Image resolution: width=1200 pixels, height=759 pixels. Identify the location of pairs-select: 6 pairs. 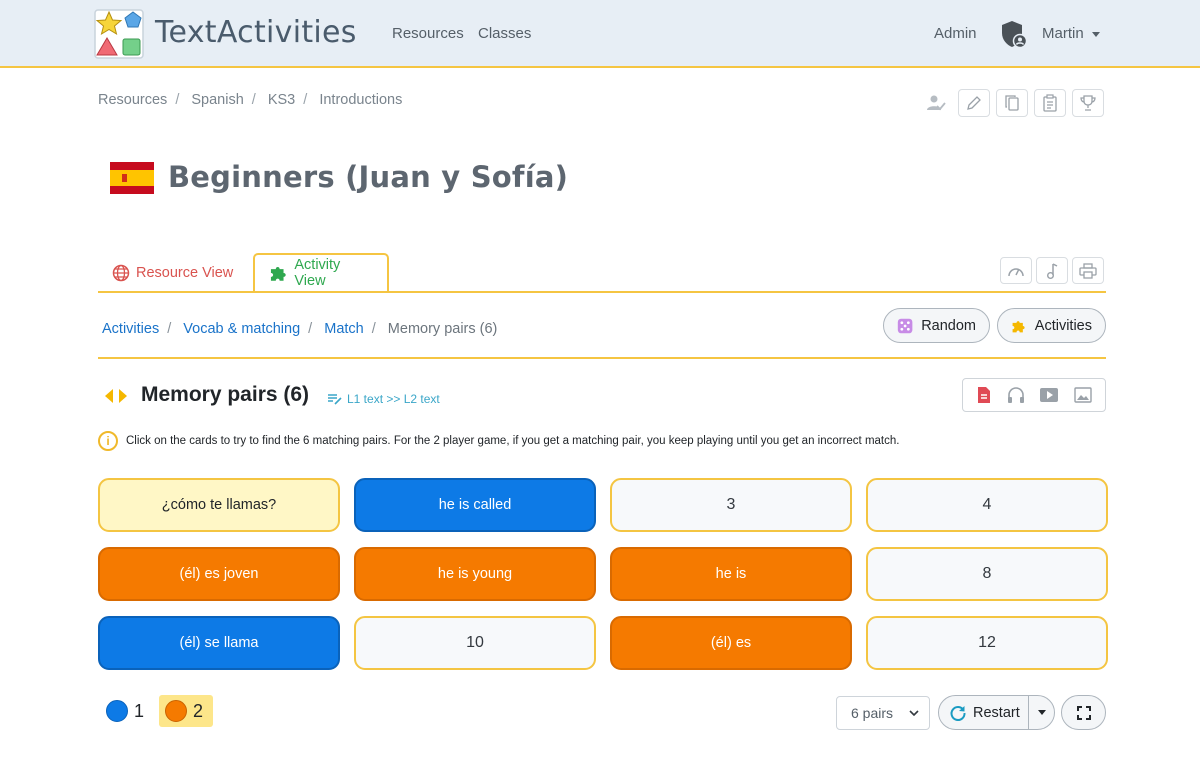
(883, 713).